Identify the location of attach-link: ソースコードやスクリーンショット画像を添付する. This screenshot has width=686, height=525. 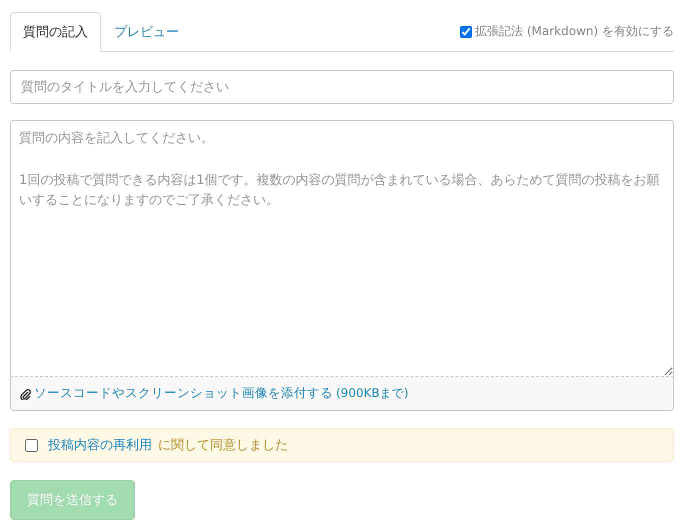
(183, 393).